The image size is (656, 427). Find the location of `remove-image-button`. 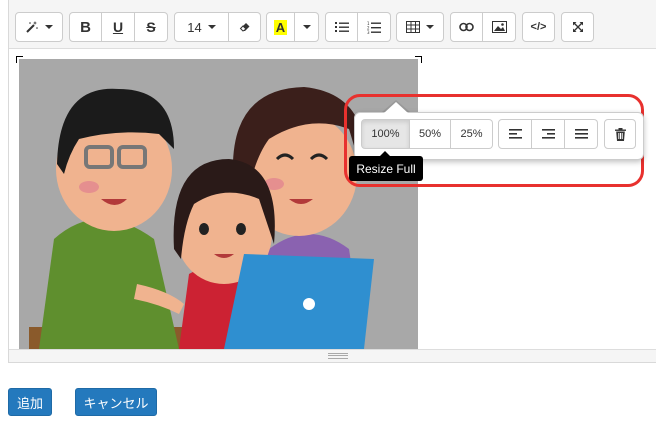

remove-image-button is located at coordinates (620, 134).